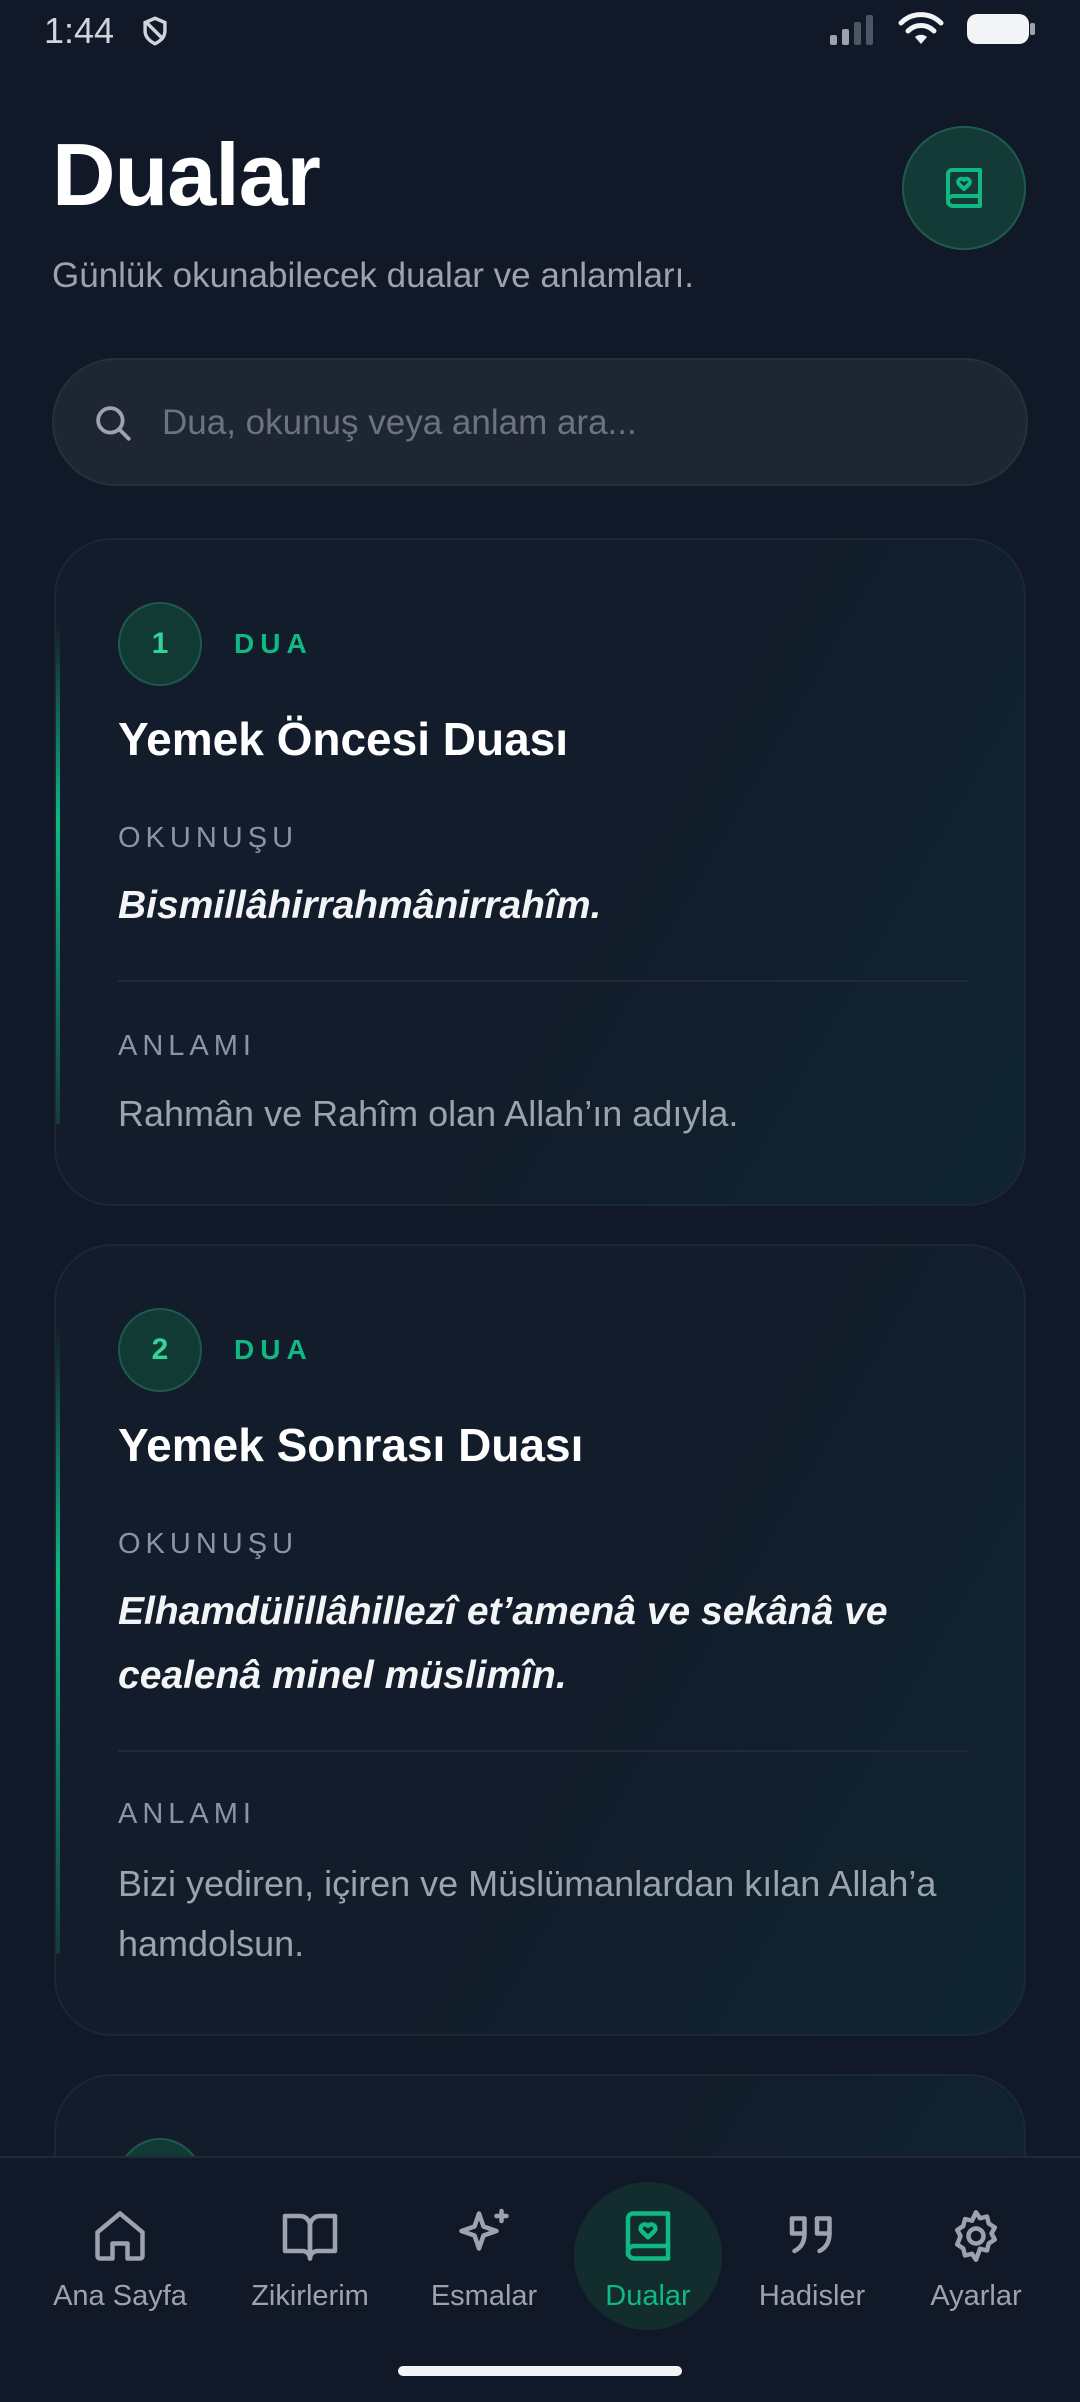  What do you see at coordinates (540, 2371) in the screenshot?
I see `home-indicator` at bounding box center [540, 2371].